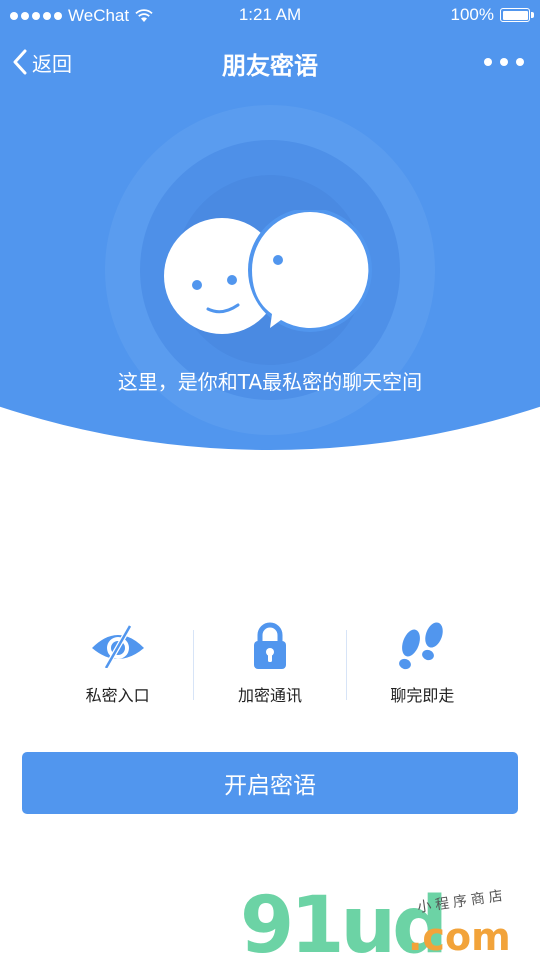 The width and height of the screenshot is (540, 960). I want to click on status-right: 100%, so click(492, 15).